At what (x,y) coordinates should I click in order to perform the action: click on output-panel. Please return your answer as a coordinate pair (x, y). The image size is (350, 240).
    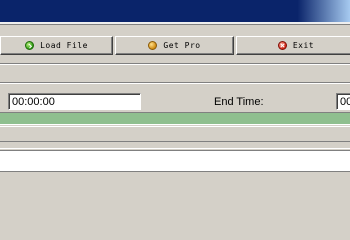
    Looking at the image, I should click on (175, 160).